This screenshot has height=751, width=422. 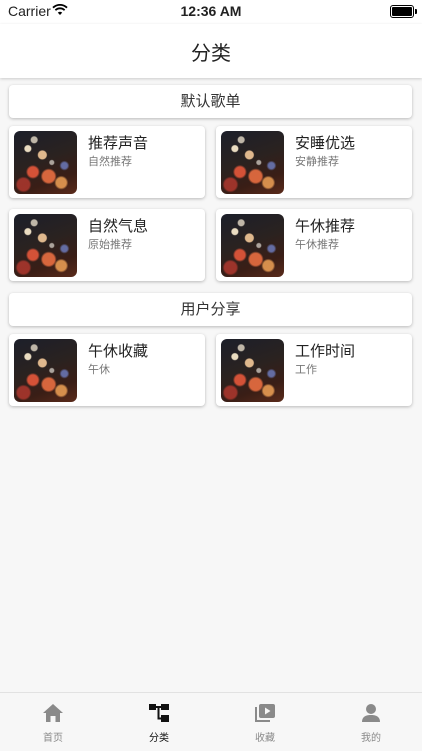 I want to click on playlist-subtitle: 午休推荐, so click(x=317, y=244).